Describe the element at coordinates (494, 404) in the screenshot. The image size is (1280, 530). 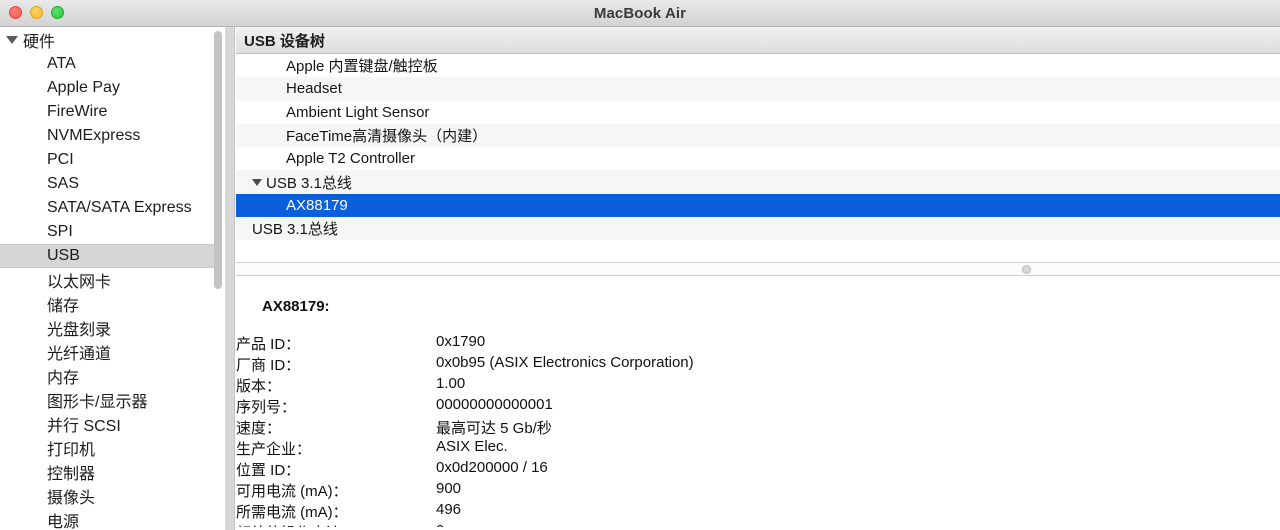
I see `detail-property-value: 00000000000001` at that location.